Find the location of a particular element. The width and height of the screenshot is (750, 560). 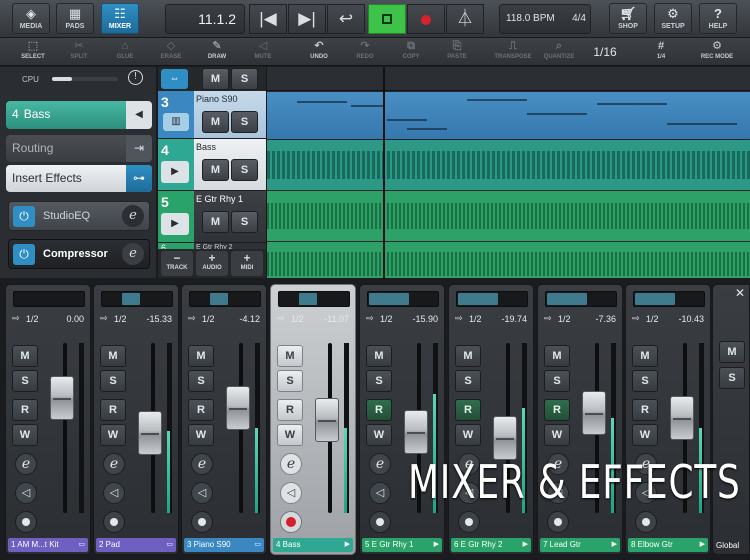

io-bar: ⇨ 1/2 -15.90 is located at coordinates (403, 320).